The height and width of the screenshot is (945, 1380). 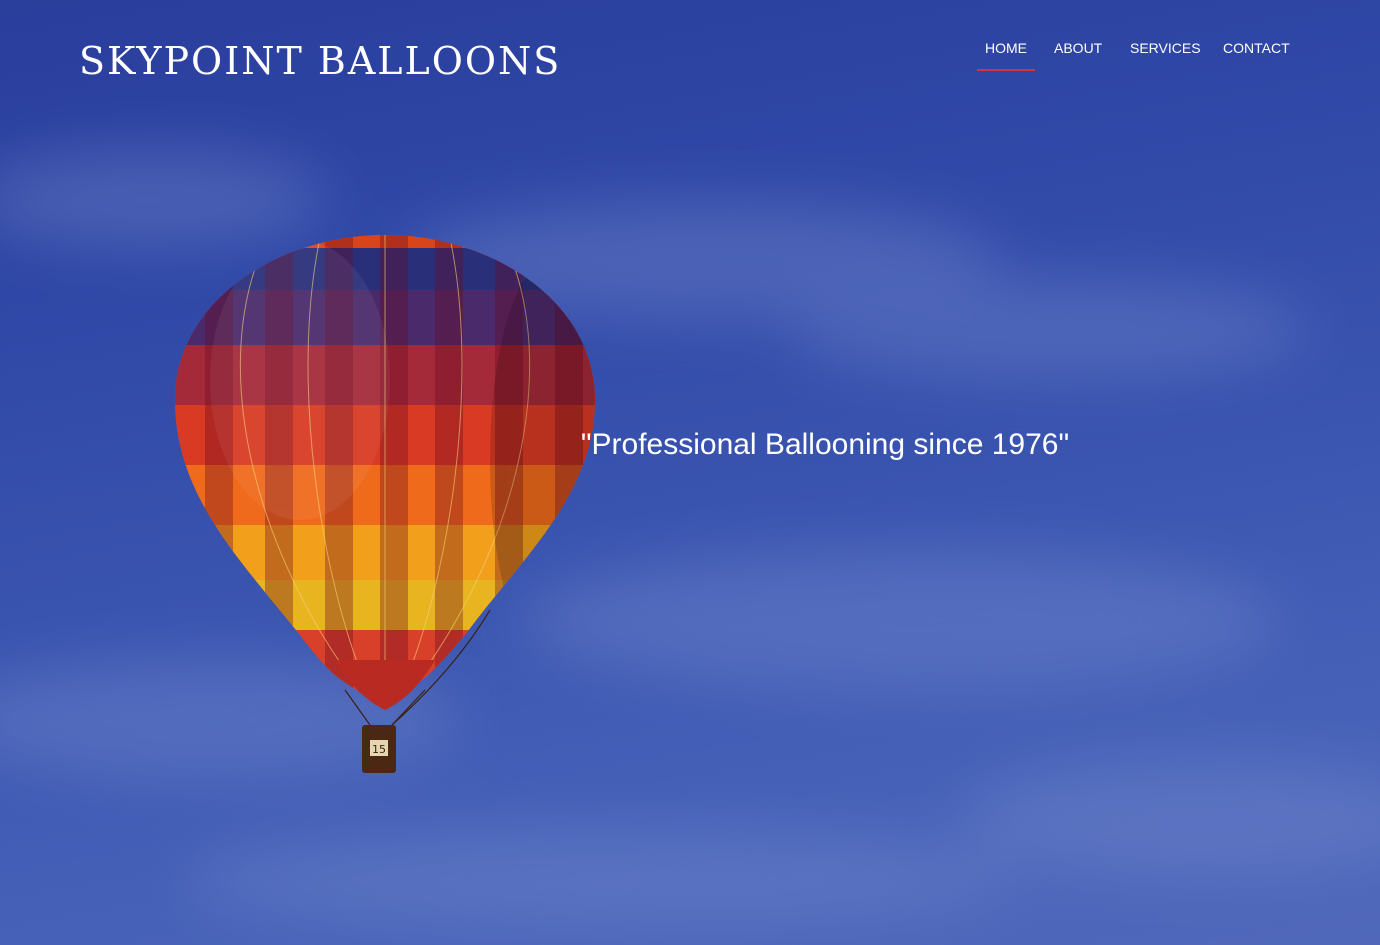 What do you see at coordinates (1078, 48) in the screenshot?
I see `nav-about-link: ABOUT` at bounding box center [1078, 48].